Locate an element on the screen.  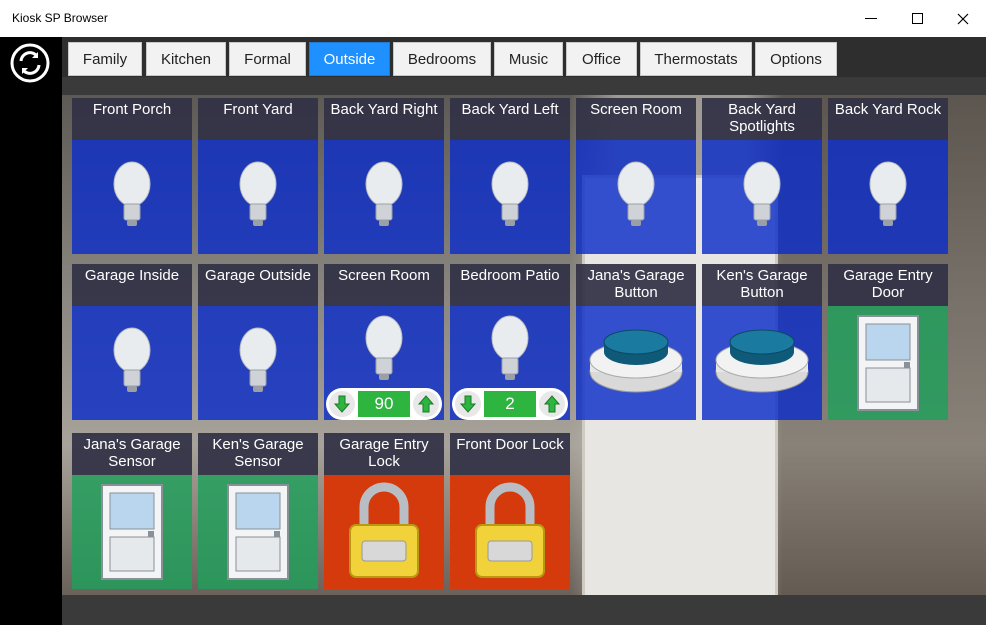
tile-garage-inside: Garage Inside is located at coordinates (132, 342).